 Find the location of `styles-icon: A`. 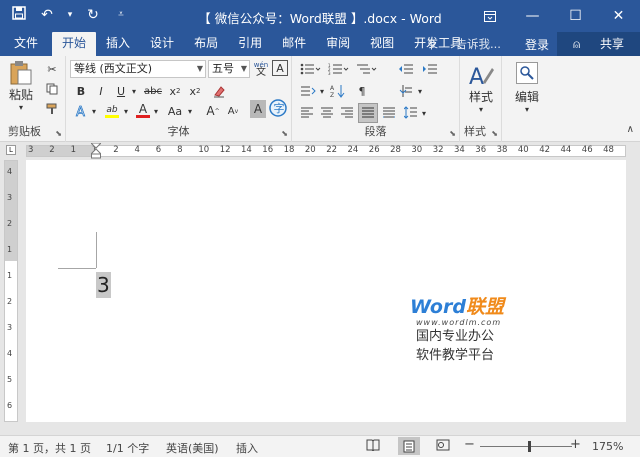

styles-icon: A is located at coordinates (481, 76).